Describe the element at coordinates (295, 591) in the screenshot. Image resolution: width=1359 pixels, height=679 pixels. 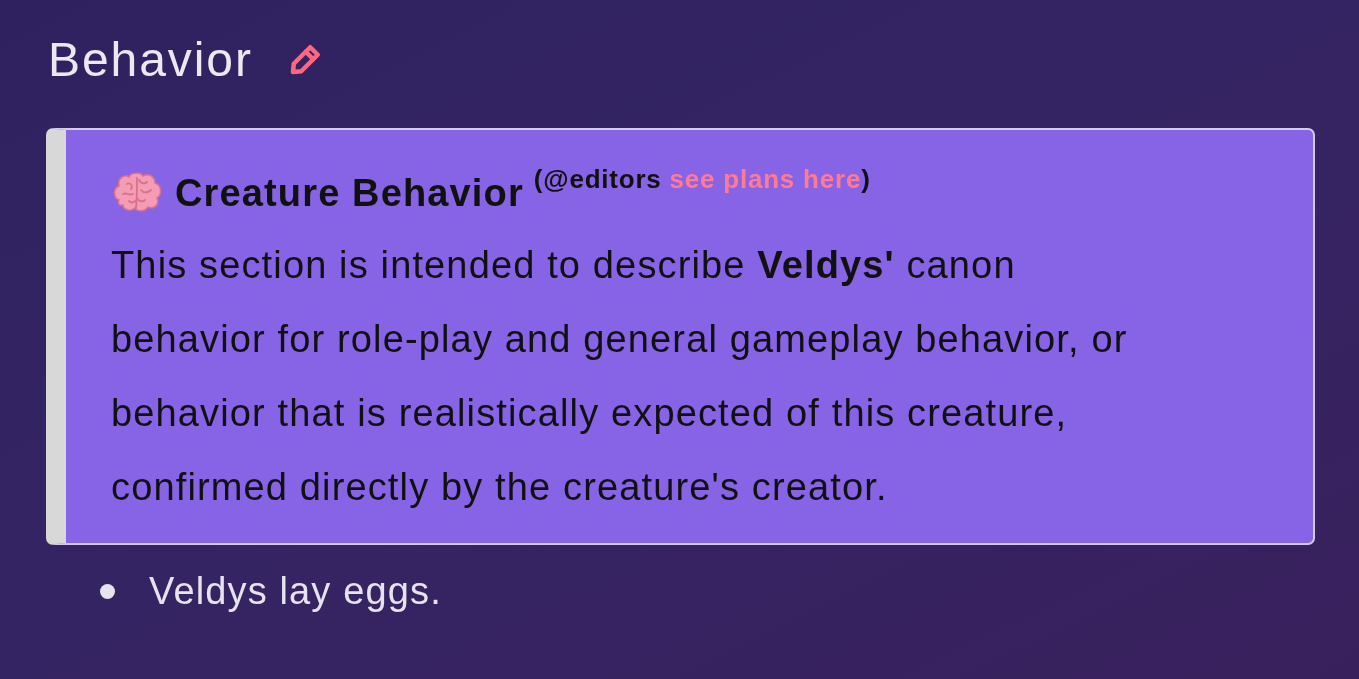
I see `list-item: Veldys lay eggs.` at that location.